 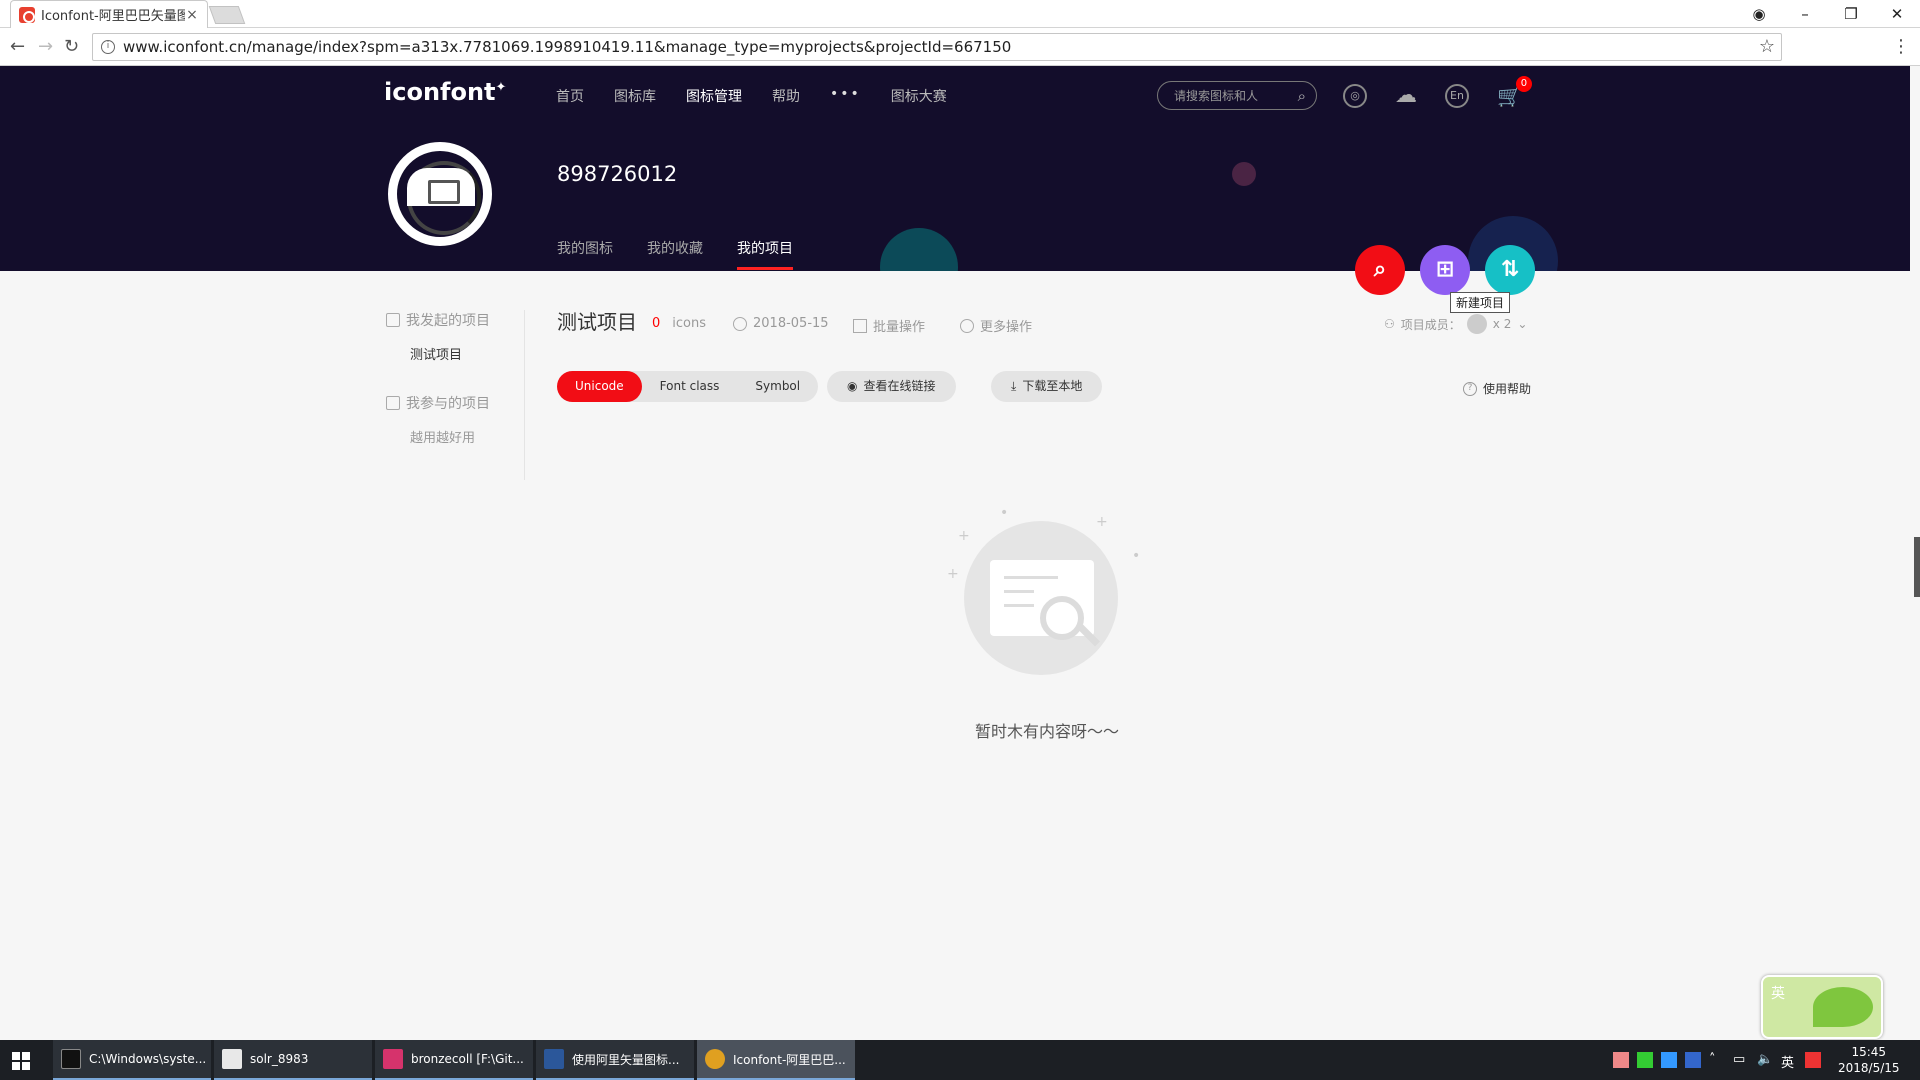 I want to click on nav-more: •••, so click(x=845, y=96).